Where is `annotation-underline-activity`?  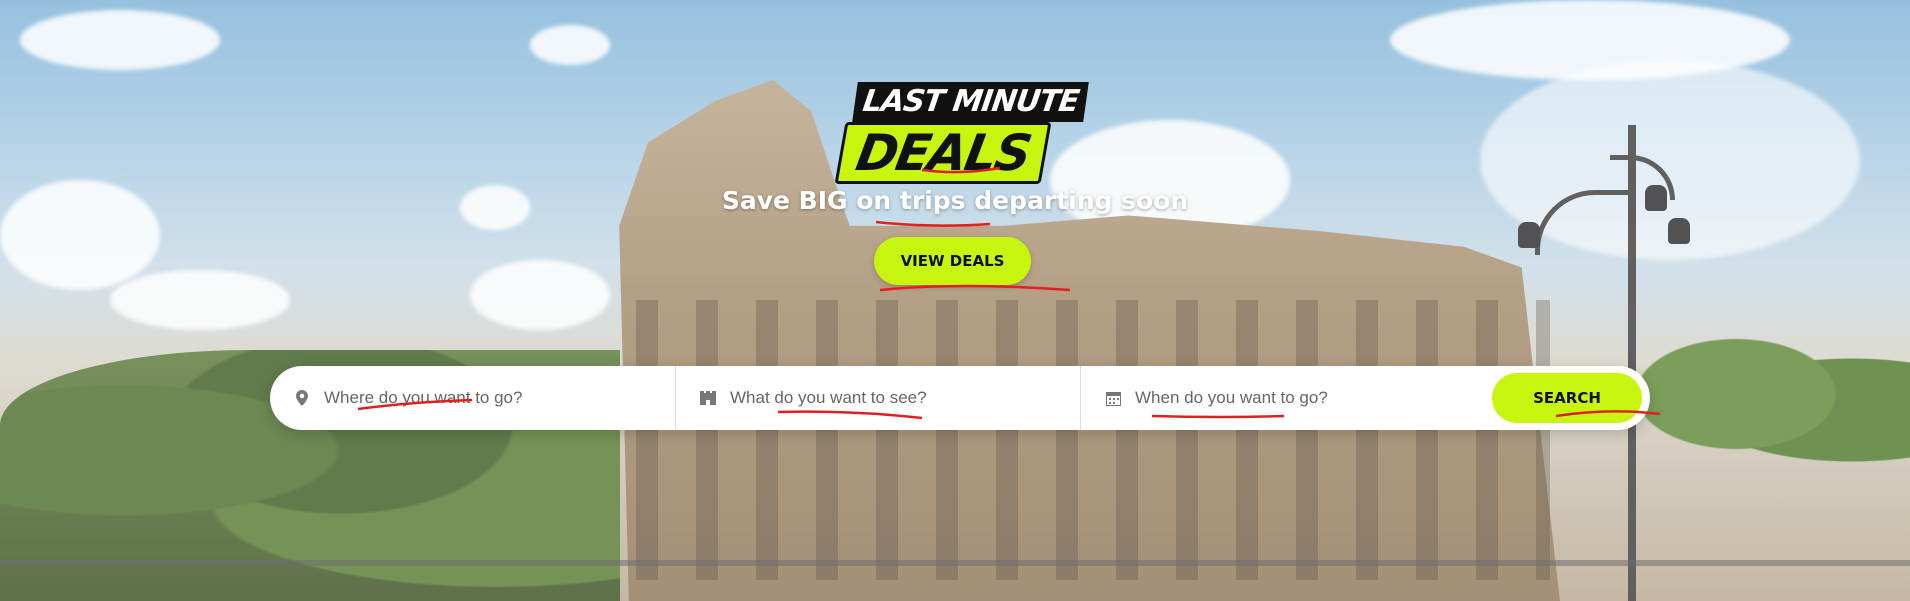 annotation-underline-activity is located at coordinates (850, 415).